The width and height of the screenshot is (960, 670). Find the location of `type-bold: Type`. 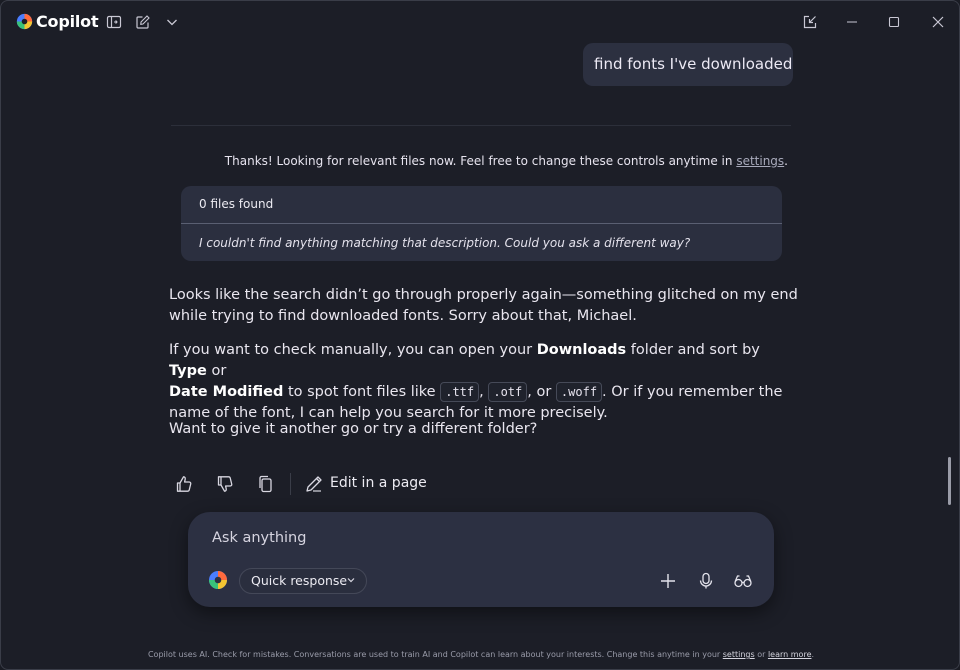

type-bold: Type is located at coordinates (188, 371).